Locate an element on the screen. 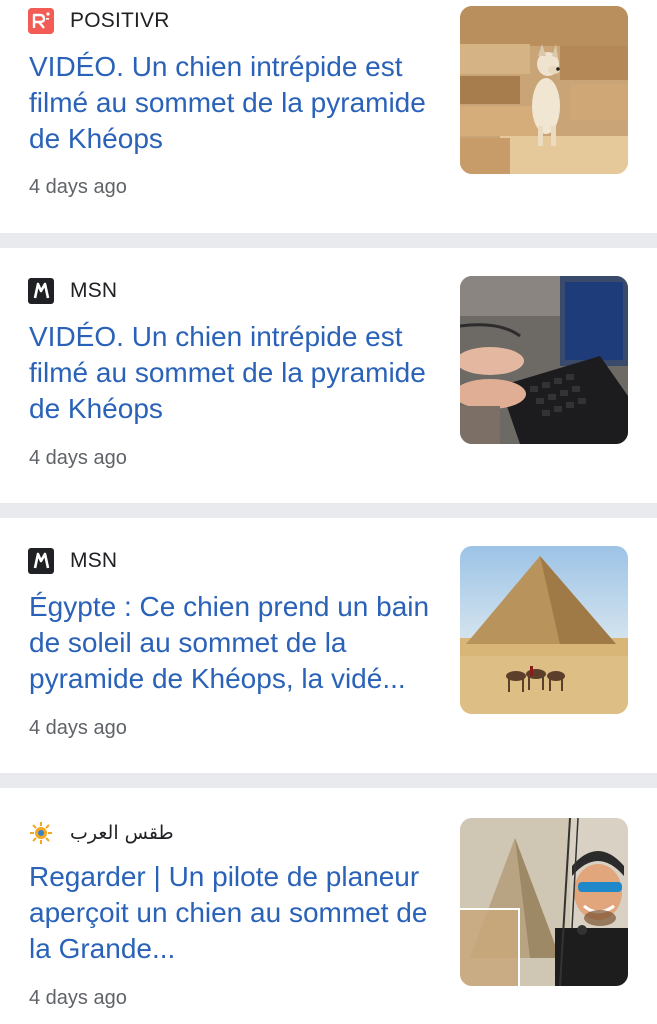  source-row: POSITIVR is located at coordinates (99, 21).